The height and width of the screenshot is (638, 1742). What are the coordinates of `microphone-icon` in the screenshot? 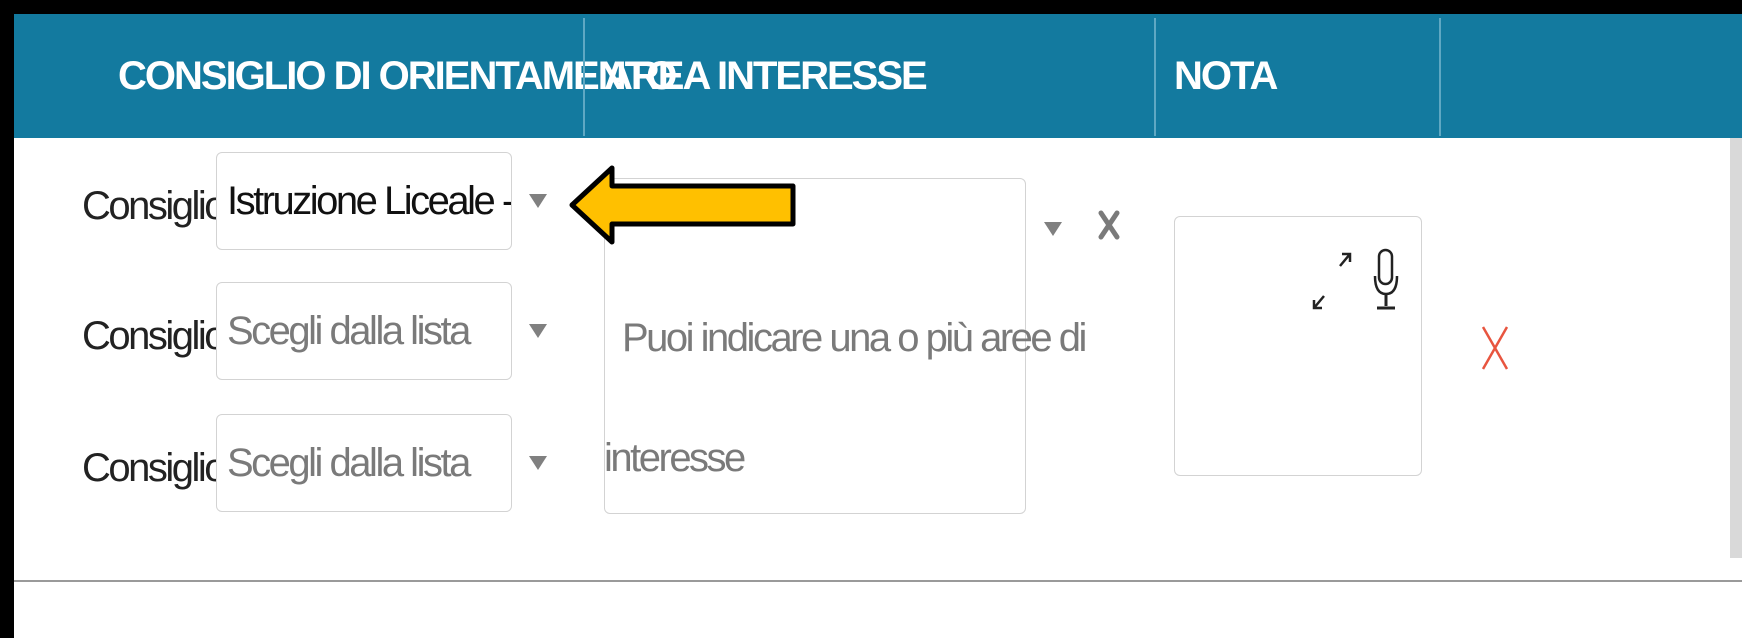 It's located at (1386, 281).